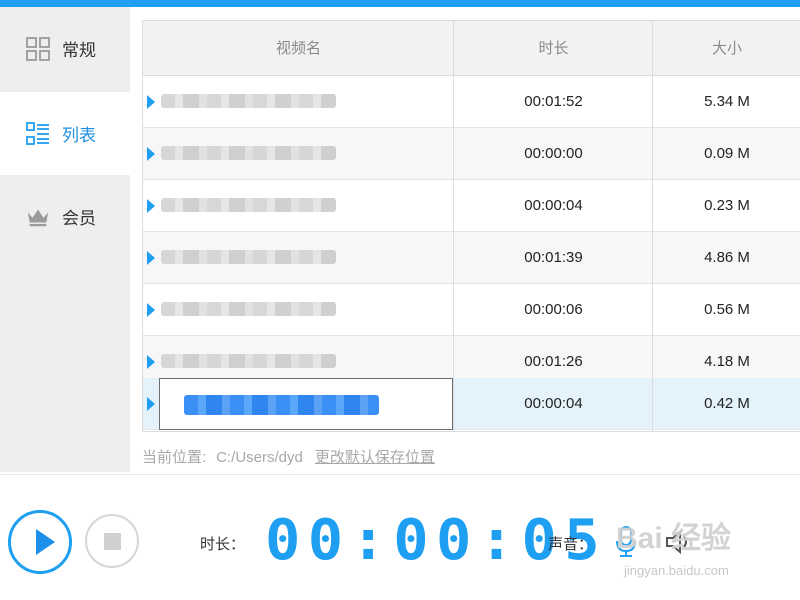 This screenshot has height=600, width=800. Describe the element at coordinates (298, 48) in the screenshot. I see `column-header-name: 视频名` at that location.